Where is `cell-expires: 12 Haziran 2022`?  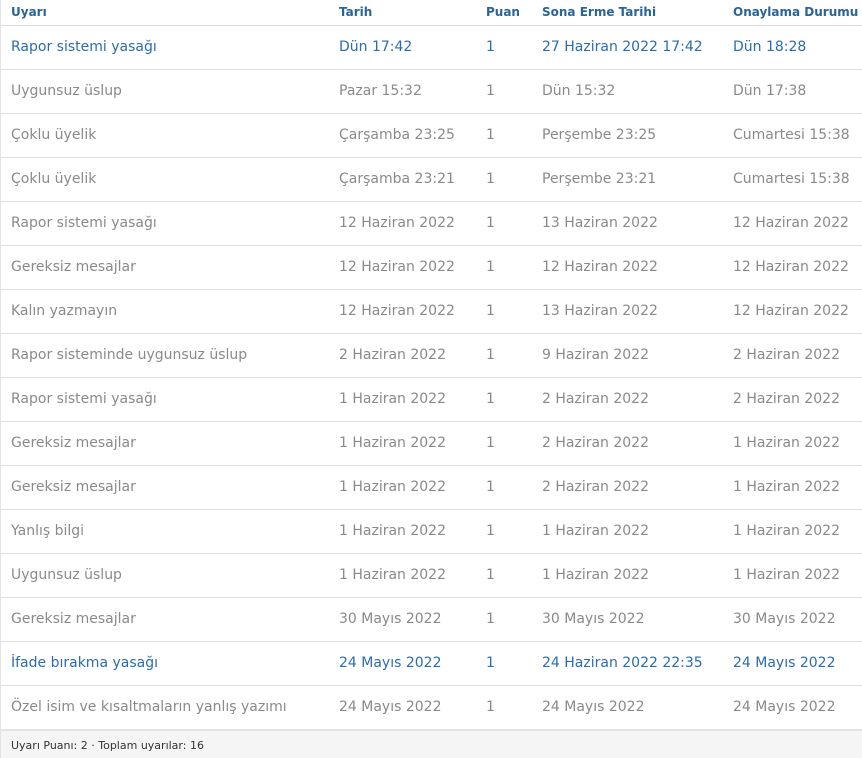 cell-expires: 12 Haziran 2022 is located at coordinates (600, 267).